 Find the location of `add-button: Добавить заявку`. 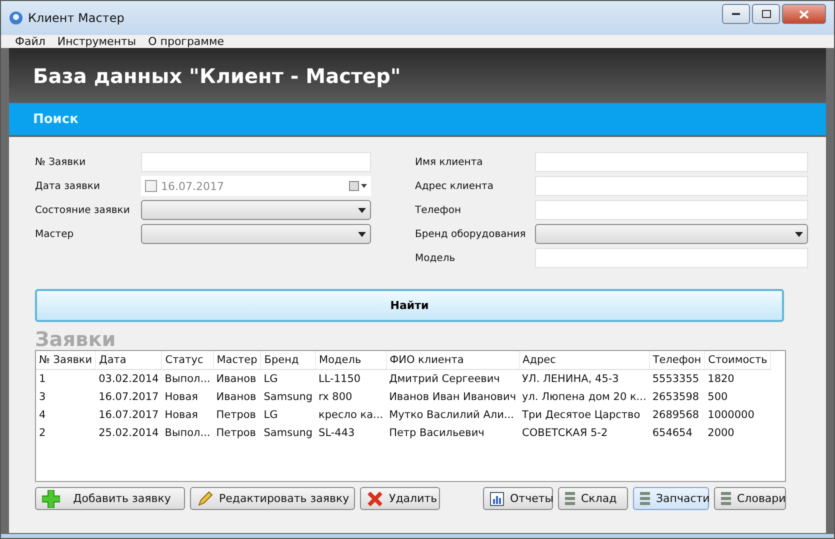

add-button: Добавить заявку is located at coordinates (110, 498).